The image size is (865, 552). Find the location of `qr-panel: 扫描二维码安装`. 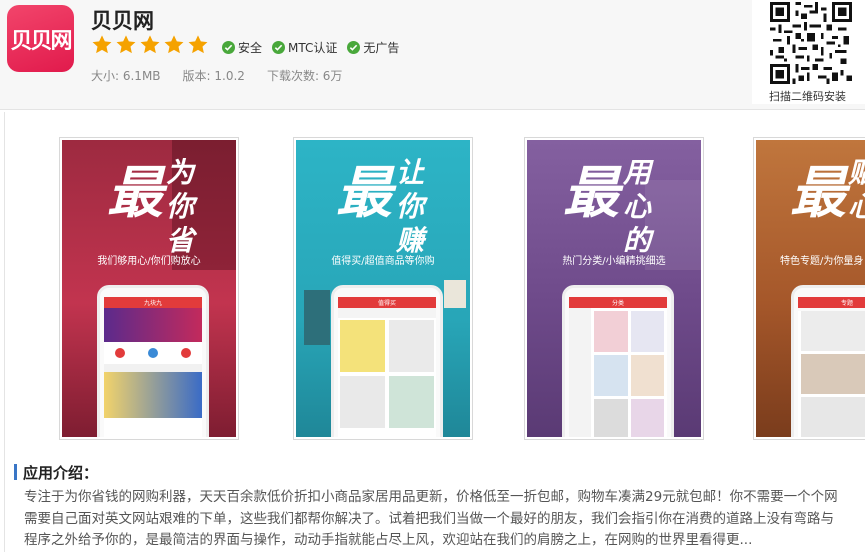

qr-panel: 扫描二维码安装 is located at coordinates (808, 52).